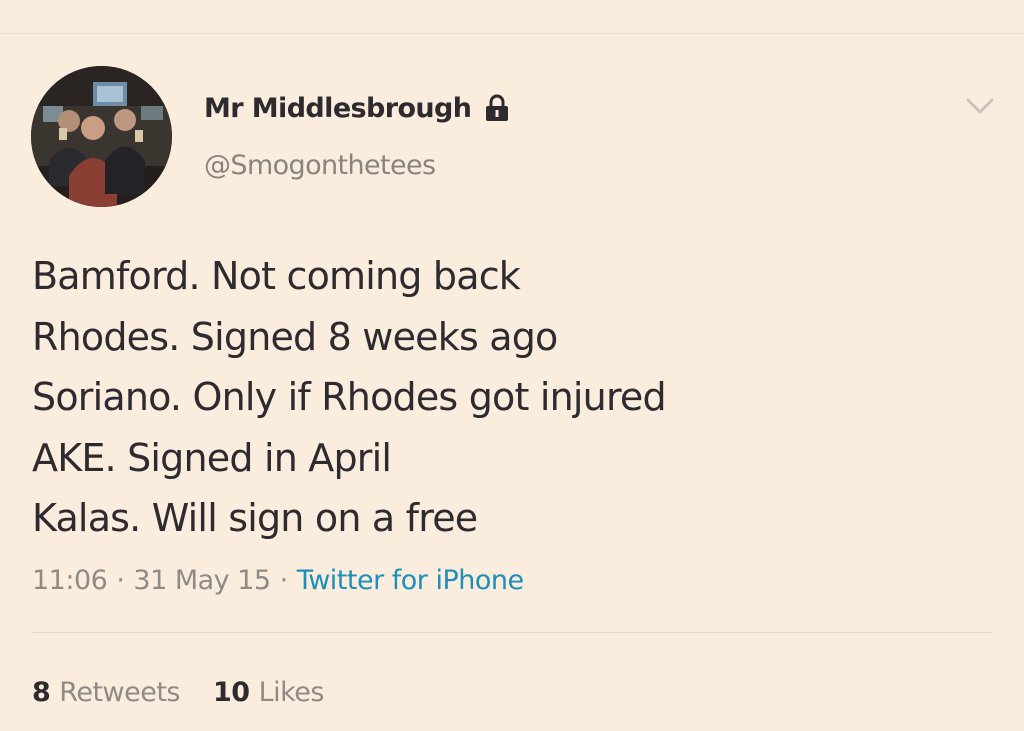 The image size is (1024, 731). What do you see at coordinates (410, 580) in the screenshot?
I see `source-link: Twitter for iPhone` at bounding box center [410, 580].